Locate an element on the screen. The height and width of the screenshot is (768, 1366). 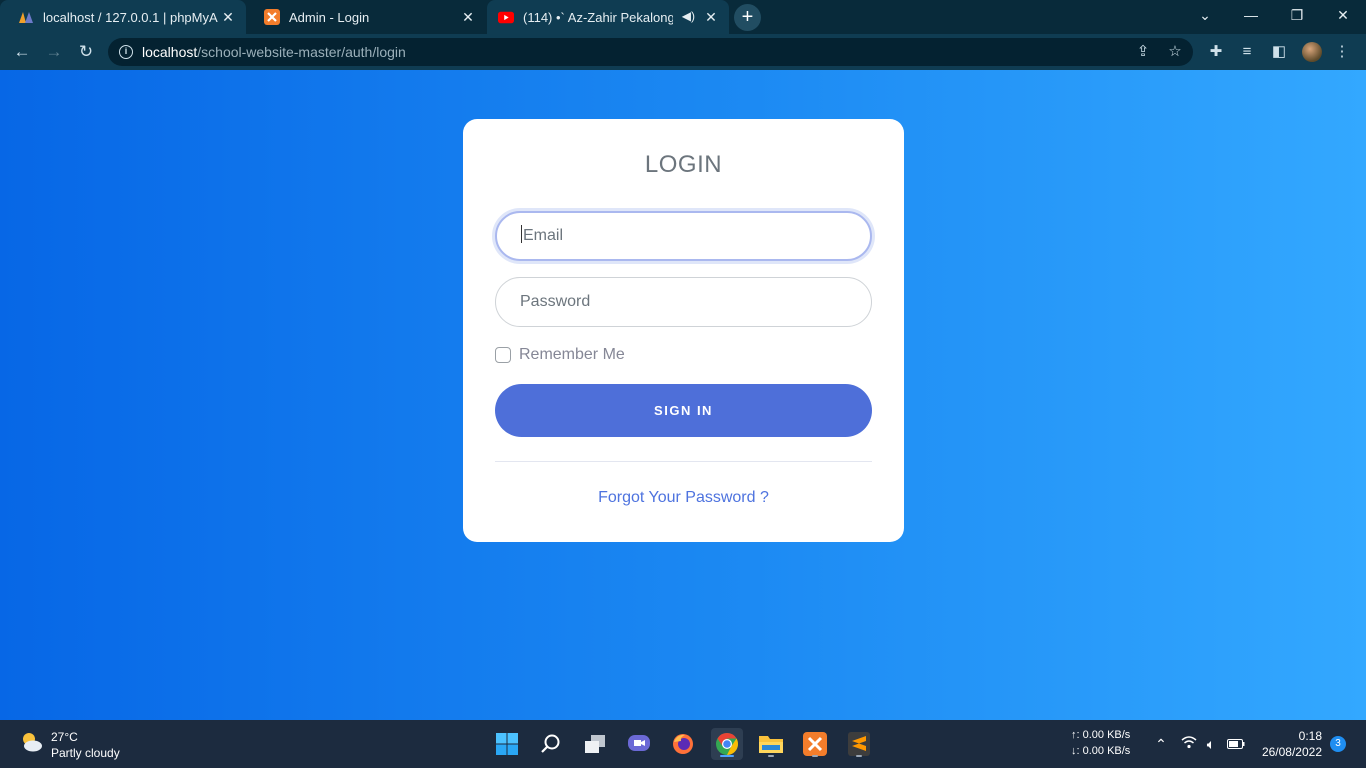
profile-avatar is located at coordinates (1312, 52).